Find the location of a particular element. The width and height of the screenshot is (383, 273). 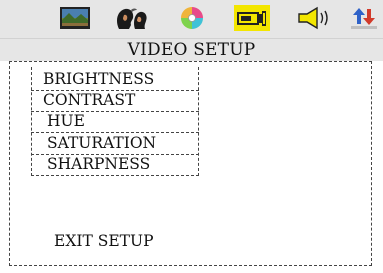

tab-speaker-setup is located at coordinates (314, 18).